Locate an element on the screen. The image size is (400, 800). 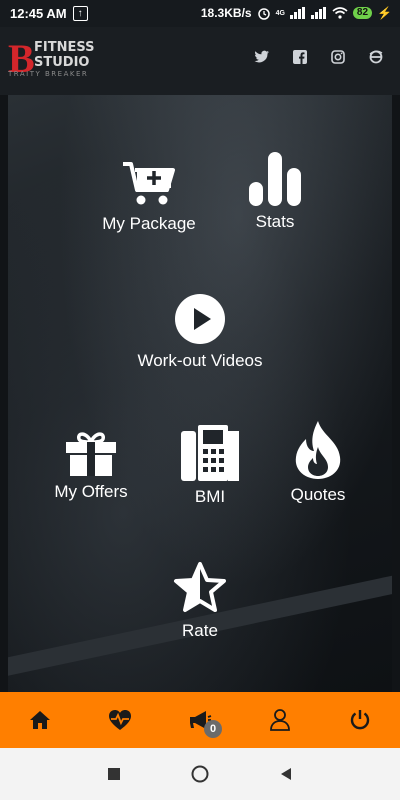
fire-icon is located at coordinates (318, 450).